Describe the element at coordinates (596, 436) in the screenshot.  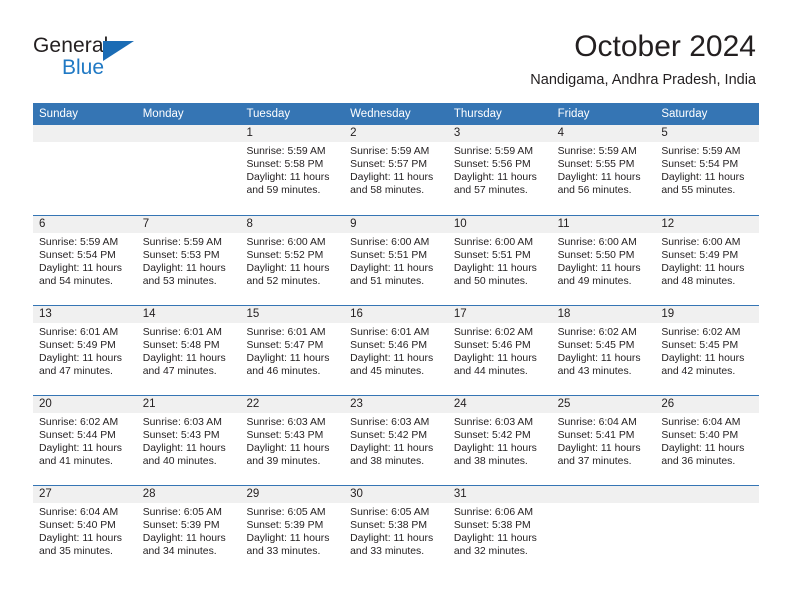
I see `sunset-text: Sunset: 5:41 PM` at that location.